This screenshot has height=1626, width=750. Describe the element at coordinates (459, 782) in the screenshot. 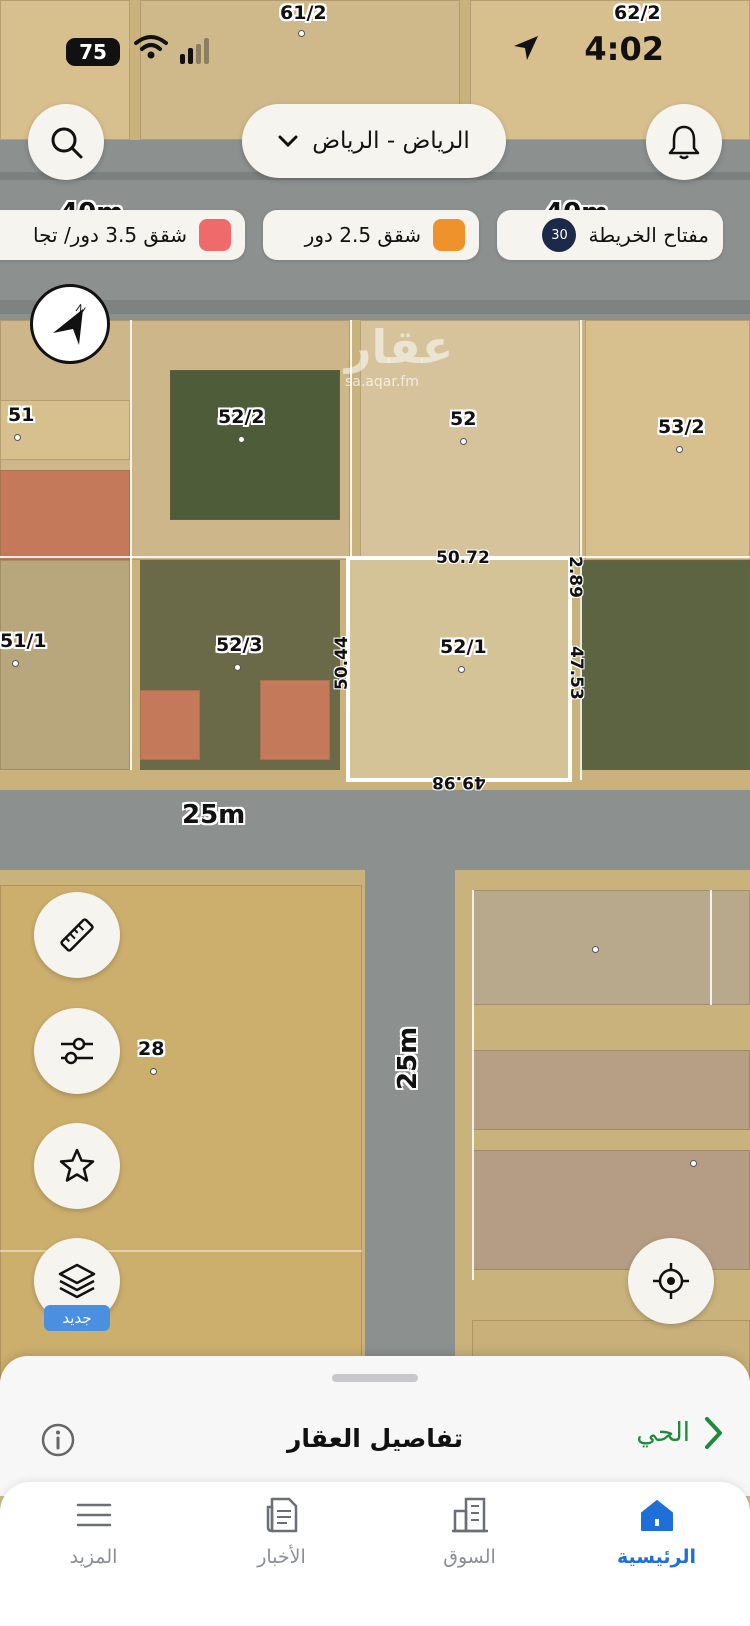

I see `dimension-bottom: 49.98` at that location.